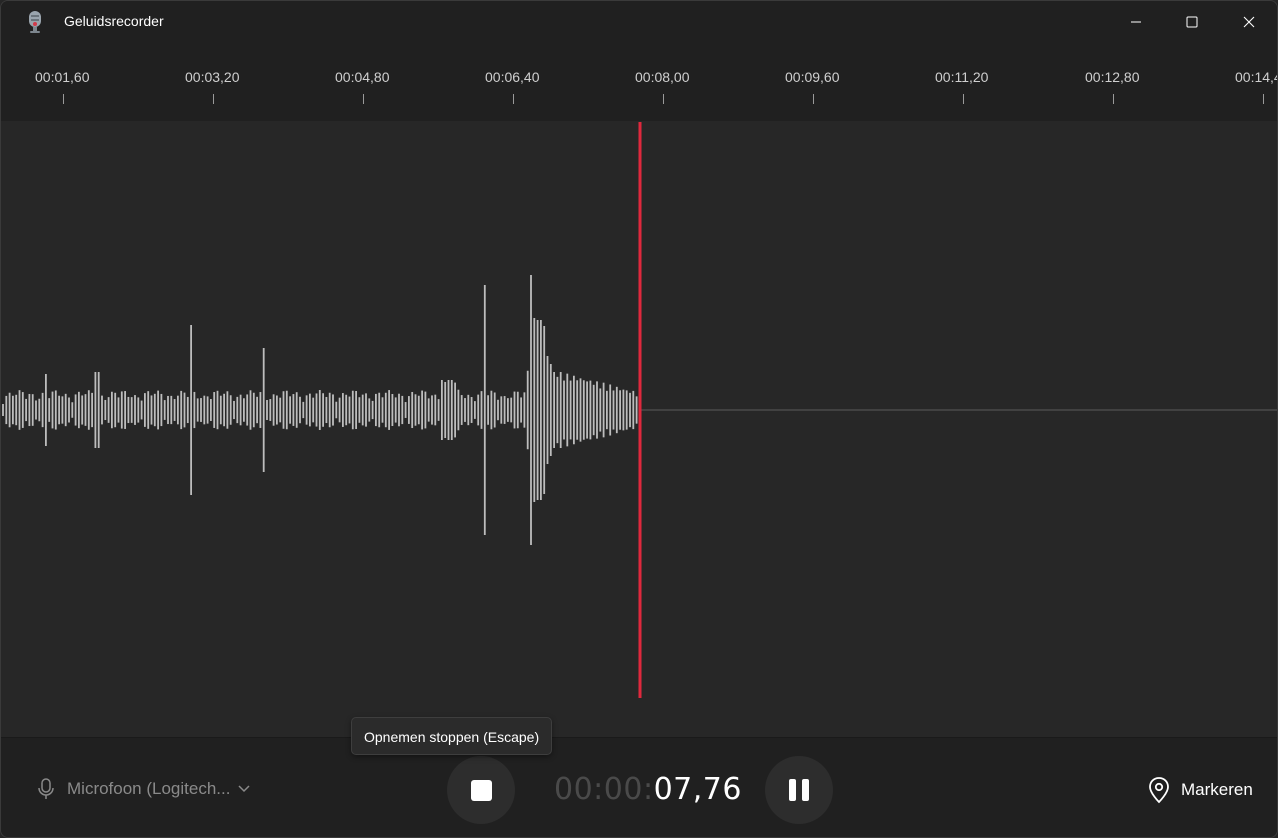 The width and height of the screenshot is (1278, 838). Describe the element at coordinates (812, 77) in the screenshot. I see `timeline-tick-label: 00:09,60` at that location.